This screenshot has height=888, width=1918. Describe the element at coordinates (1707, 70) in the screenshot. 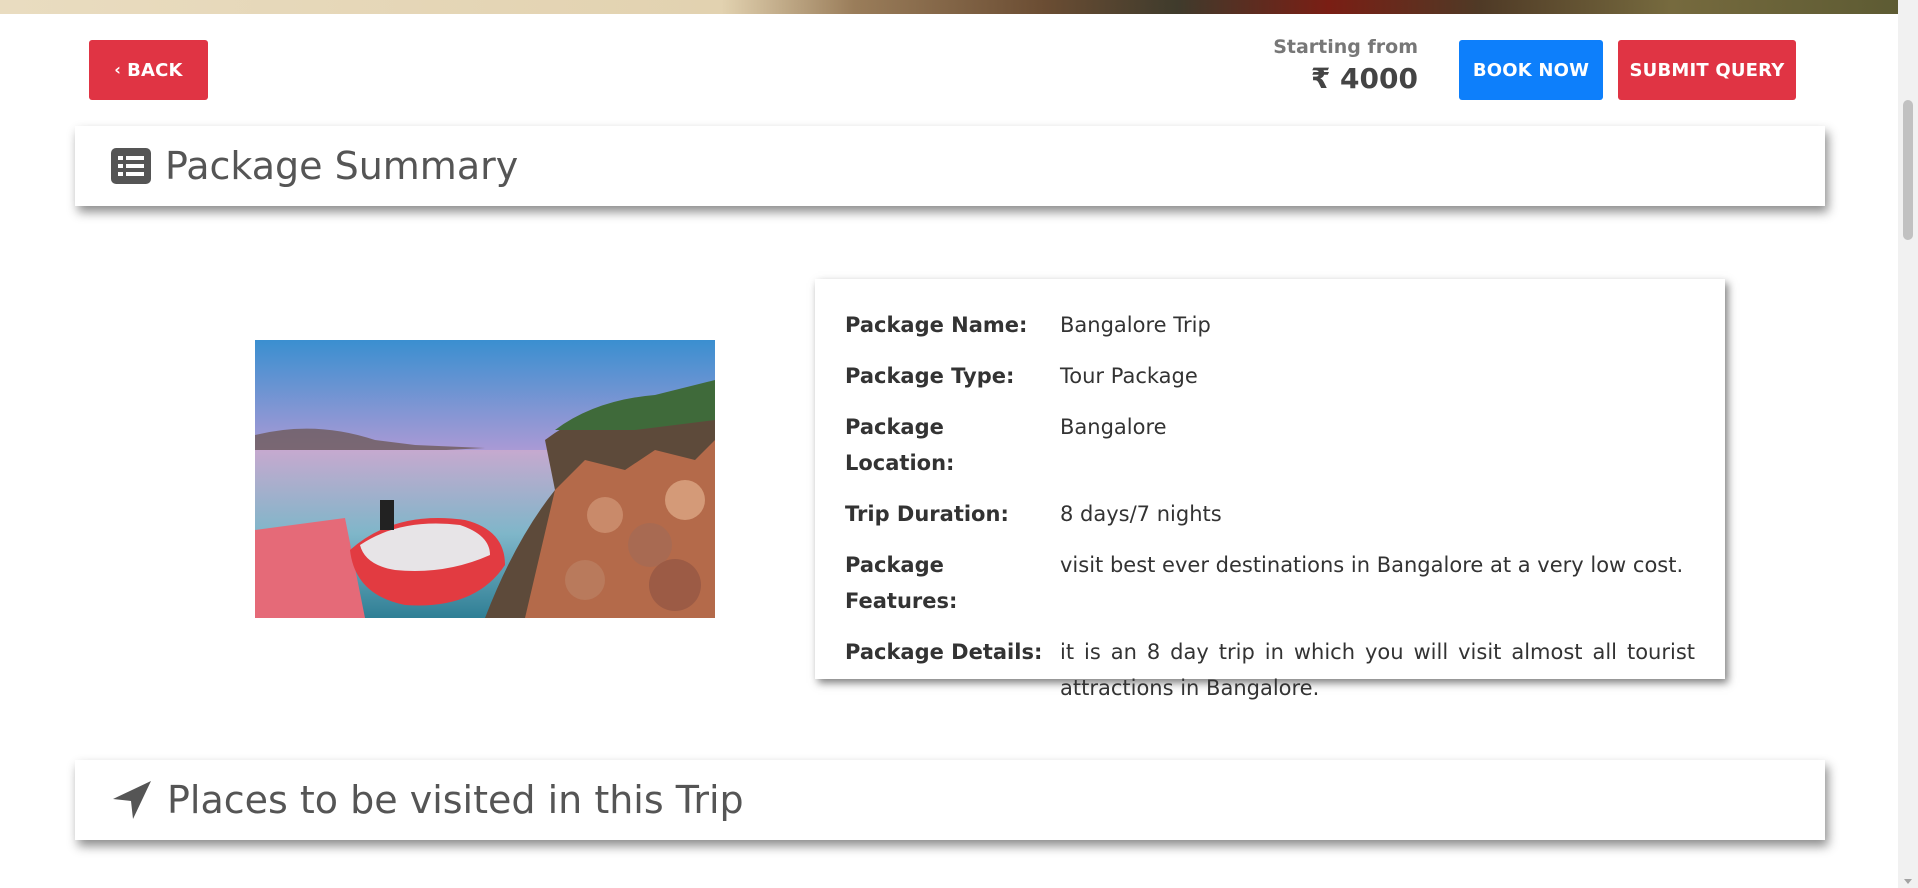

I see `submit-query-button: SUBMIT QUERY` at that location.